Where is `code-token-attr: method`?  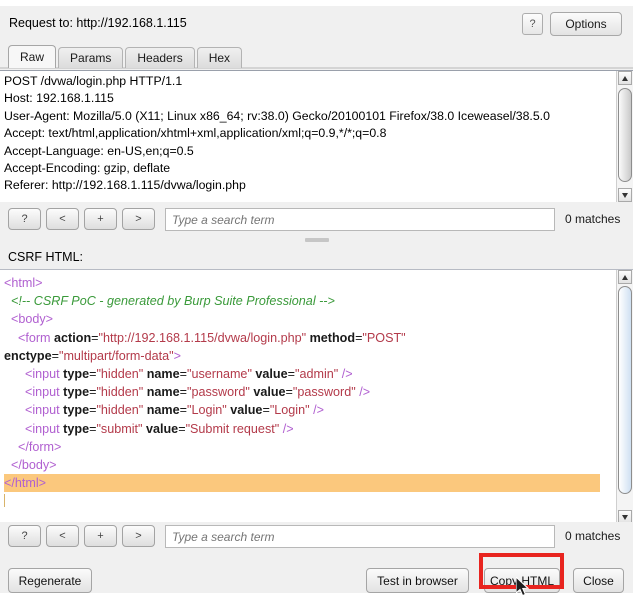
code-token-attr: method is located at coordinates (332, 337).